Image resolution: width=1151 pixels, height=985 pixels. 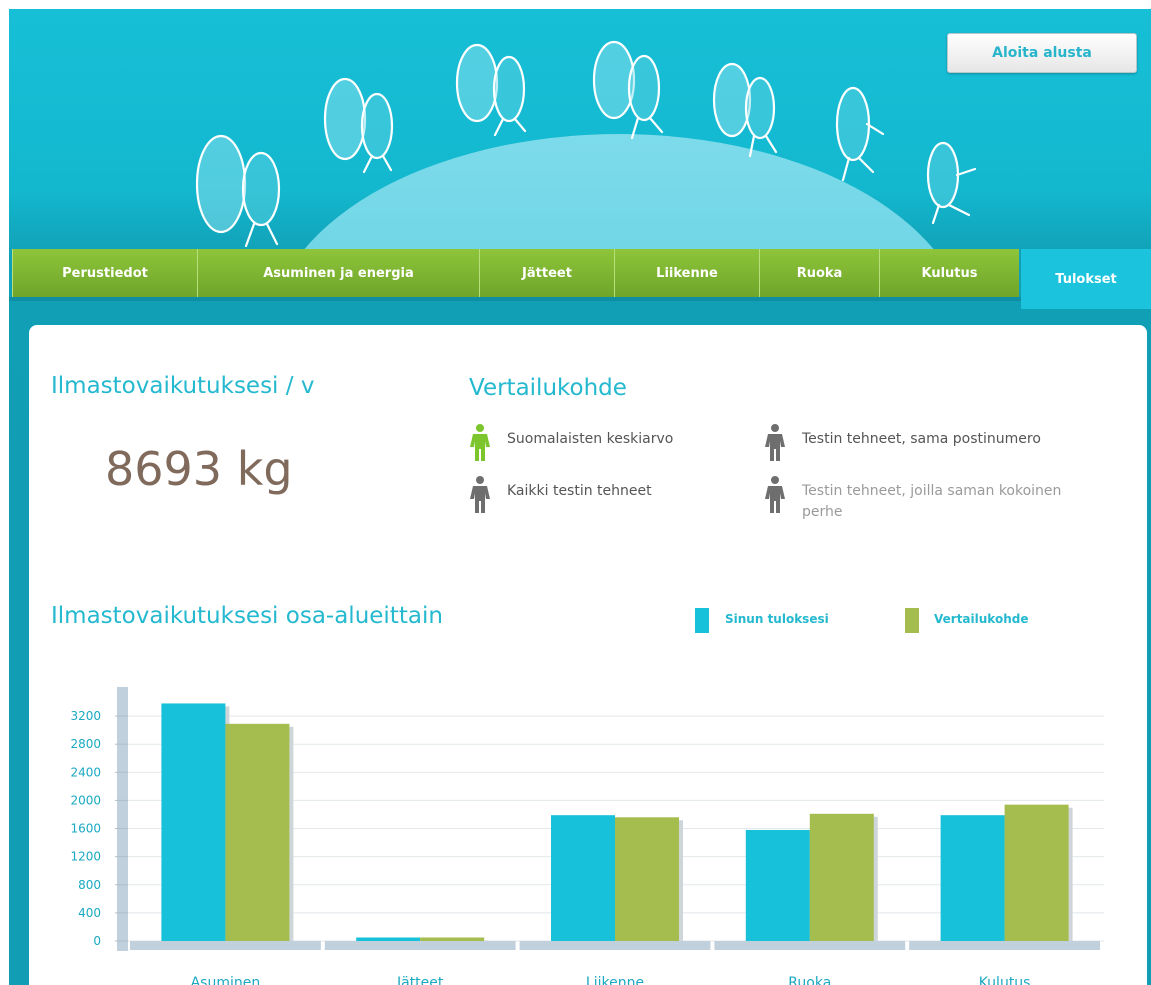 What do you see at coordinates (89, 885) in the screenshot?
I see `y-tick-label: 800` at bounding box center [89, 885].